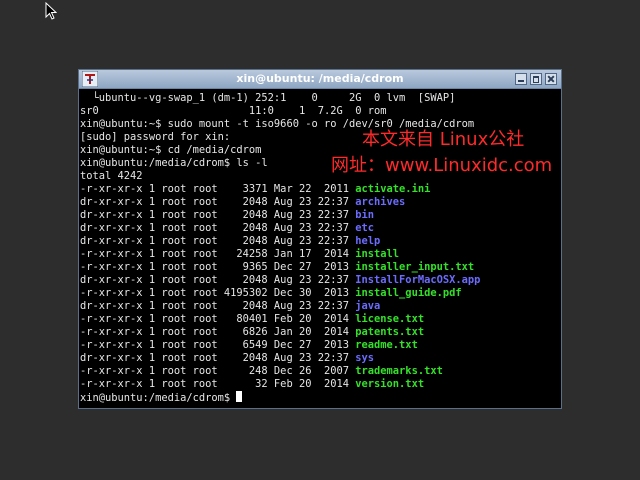 The width and height of the screenshot is (640, 480). I want to click on terminal-text: xin@ubuntu:~$ cd /media/cdrom, so click(171, 150).